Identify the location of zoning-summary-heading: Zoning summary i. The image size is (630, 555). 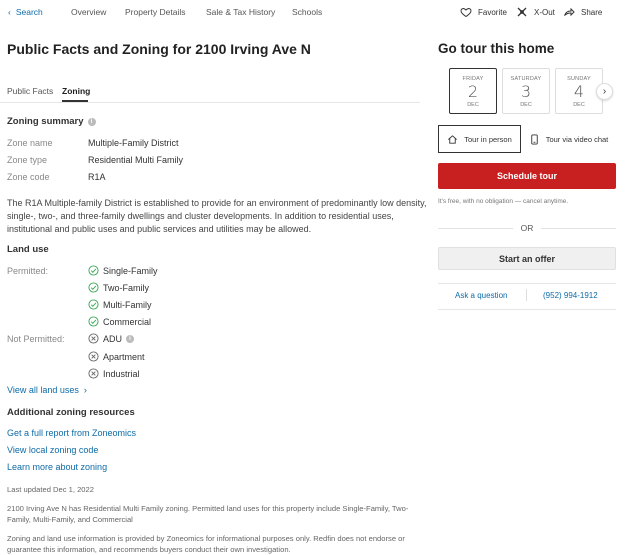
(51, 121).